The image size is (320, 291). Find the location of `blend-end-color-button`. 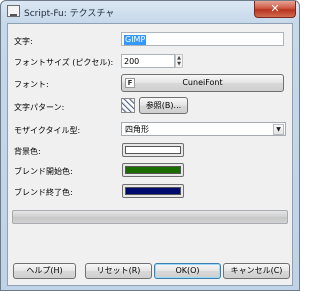

blend-end-color-button is located at coordinates (153, 191).